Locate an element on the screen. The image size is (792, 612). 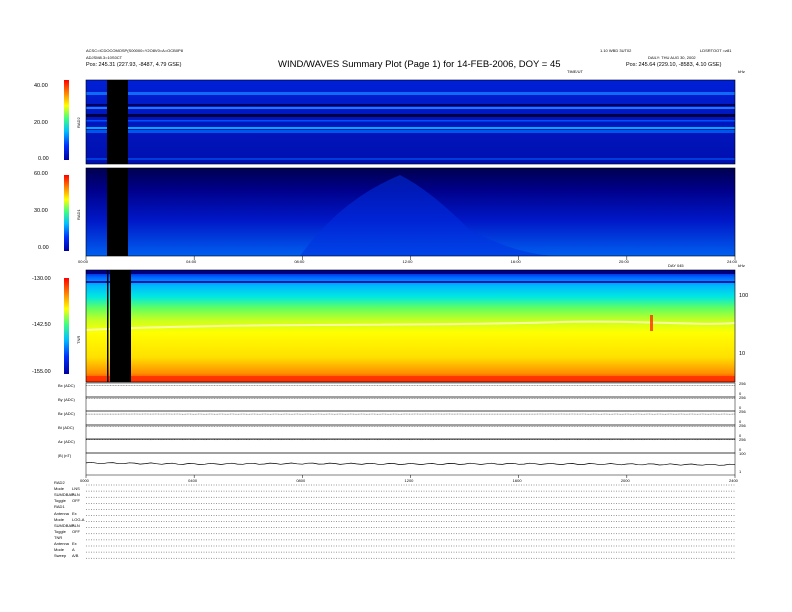
rad1-tick-top: 60.00 is located at coordinates (41, 174).